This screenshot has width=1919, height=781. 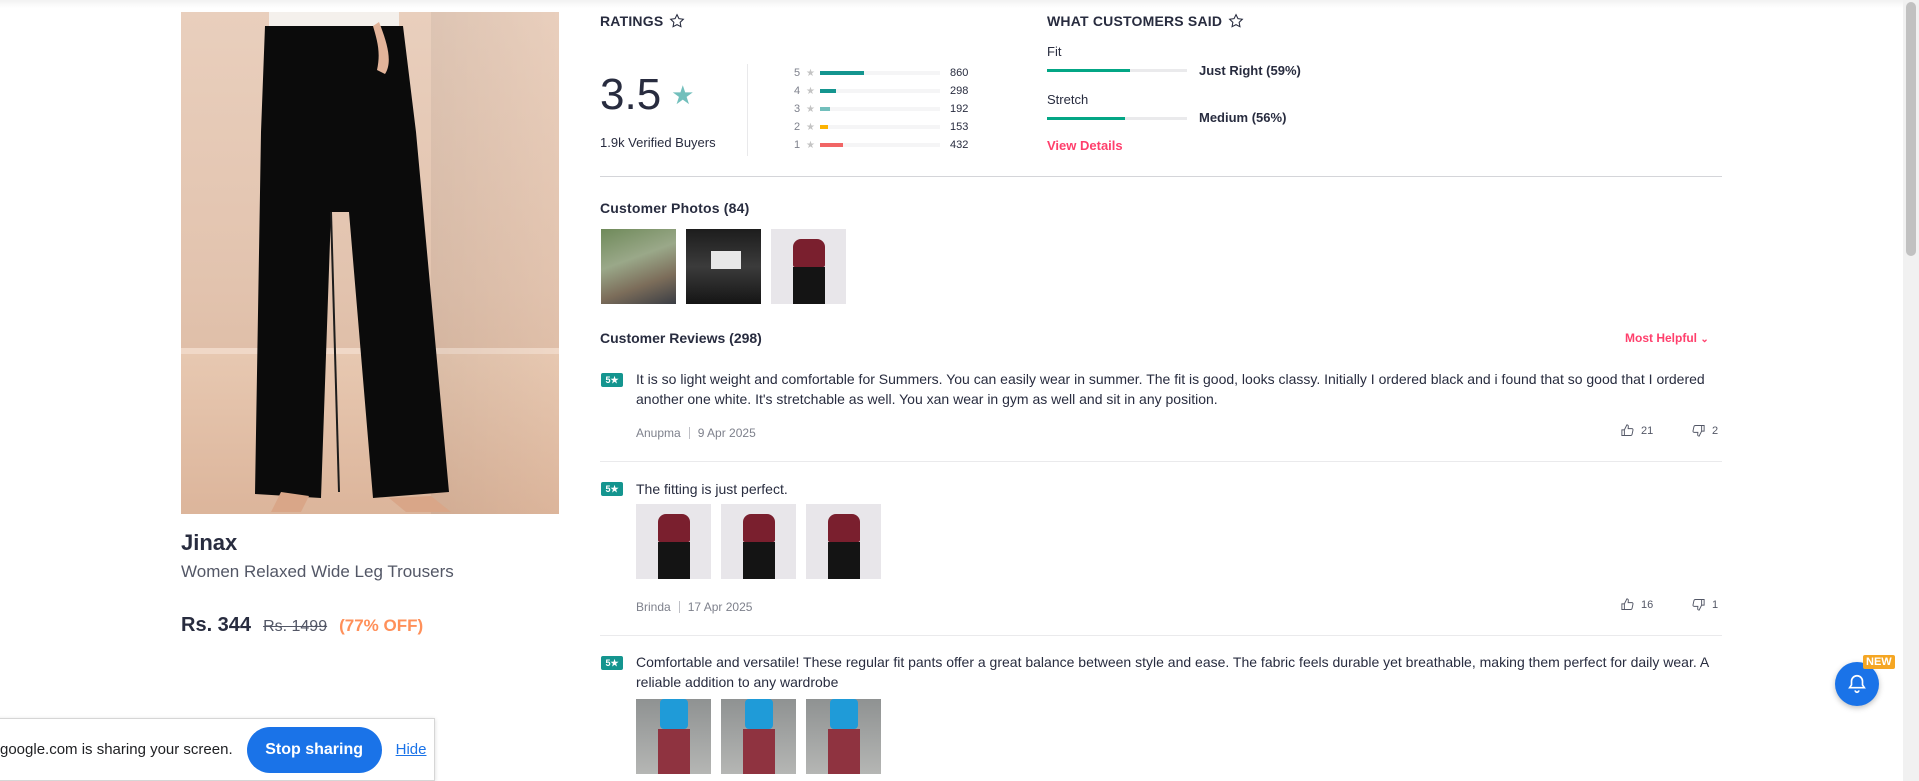 I want to click on review-date: 9 Apr 2025, so click(x=726, y=433).